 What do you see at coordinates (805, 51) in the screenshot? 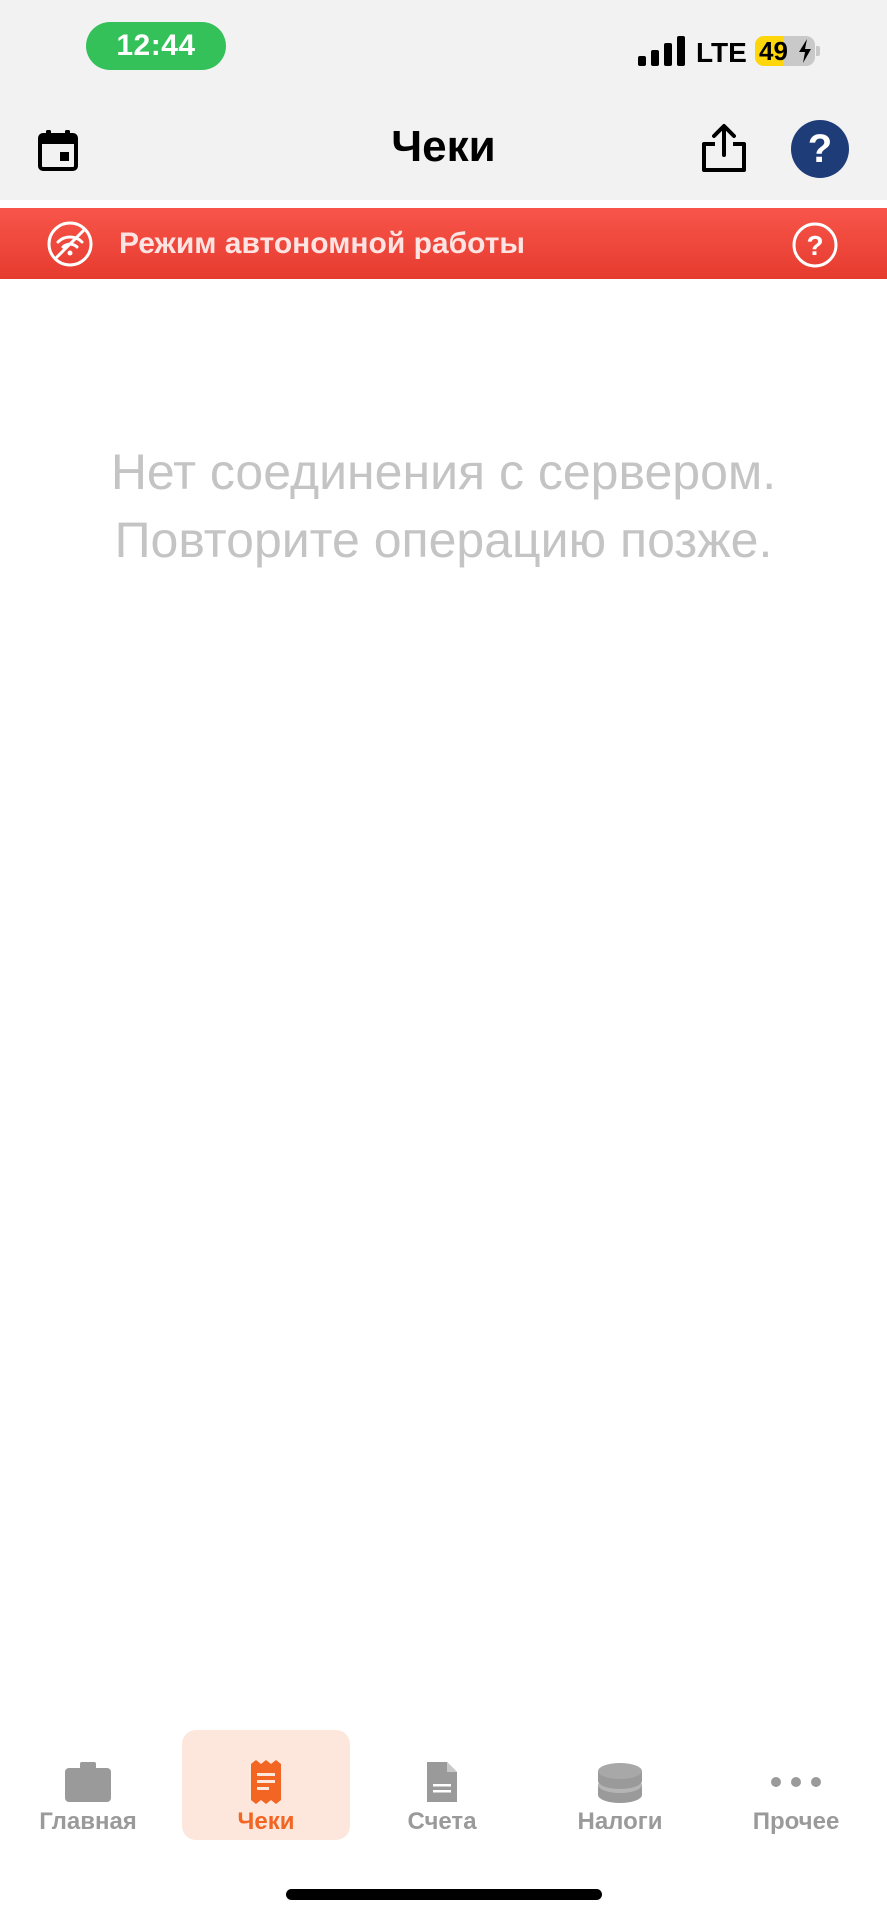
I see `charging-bolt-icon` at bounding box center [805, 51].